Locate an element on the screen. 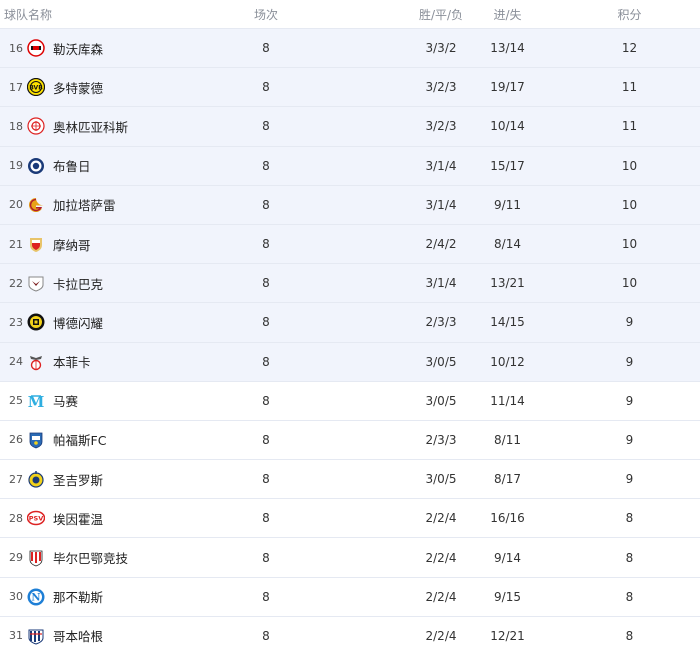 The image size is (700, 645). team-name: 马赛 is located at coordinates (65, 400).